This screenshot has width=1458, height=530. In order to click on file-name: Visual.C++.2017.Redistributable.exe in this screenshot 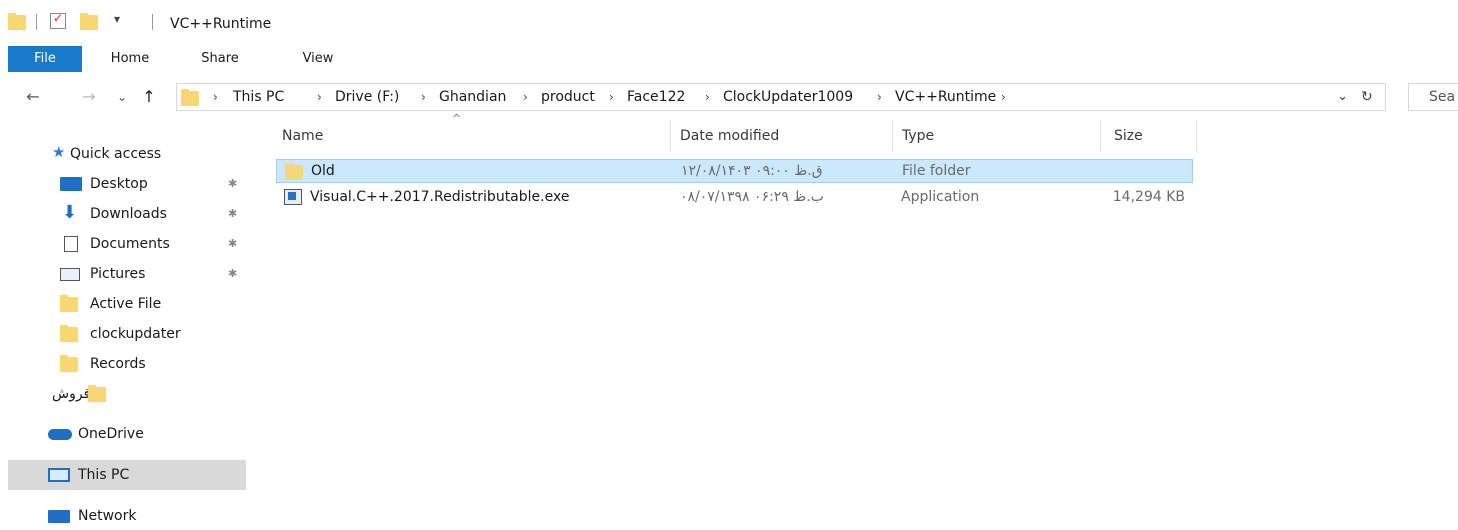, I will do `click(439, 197)`.